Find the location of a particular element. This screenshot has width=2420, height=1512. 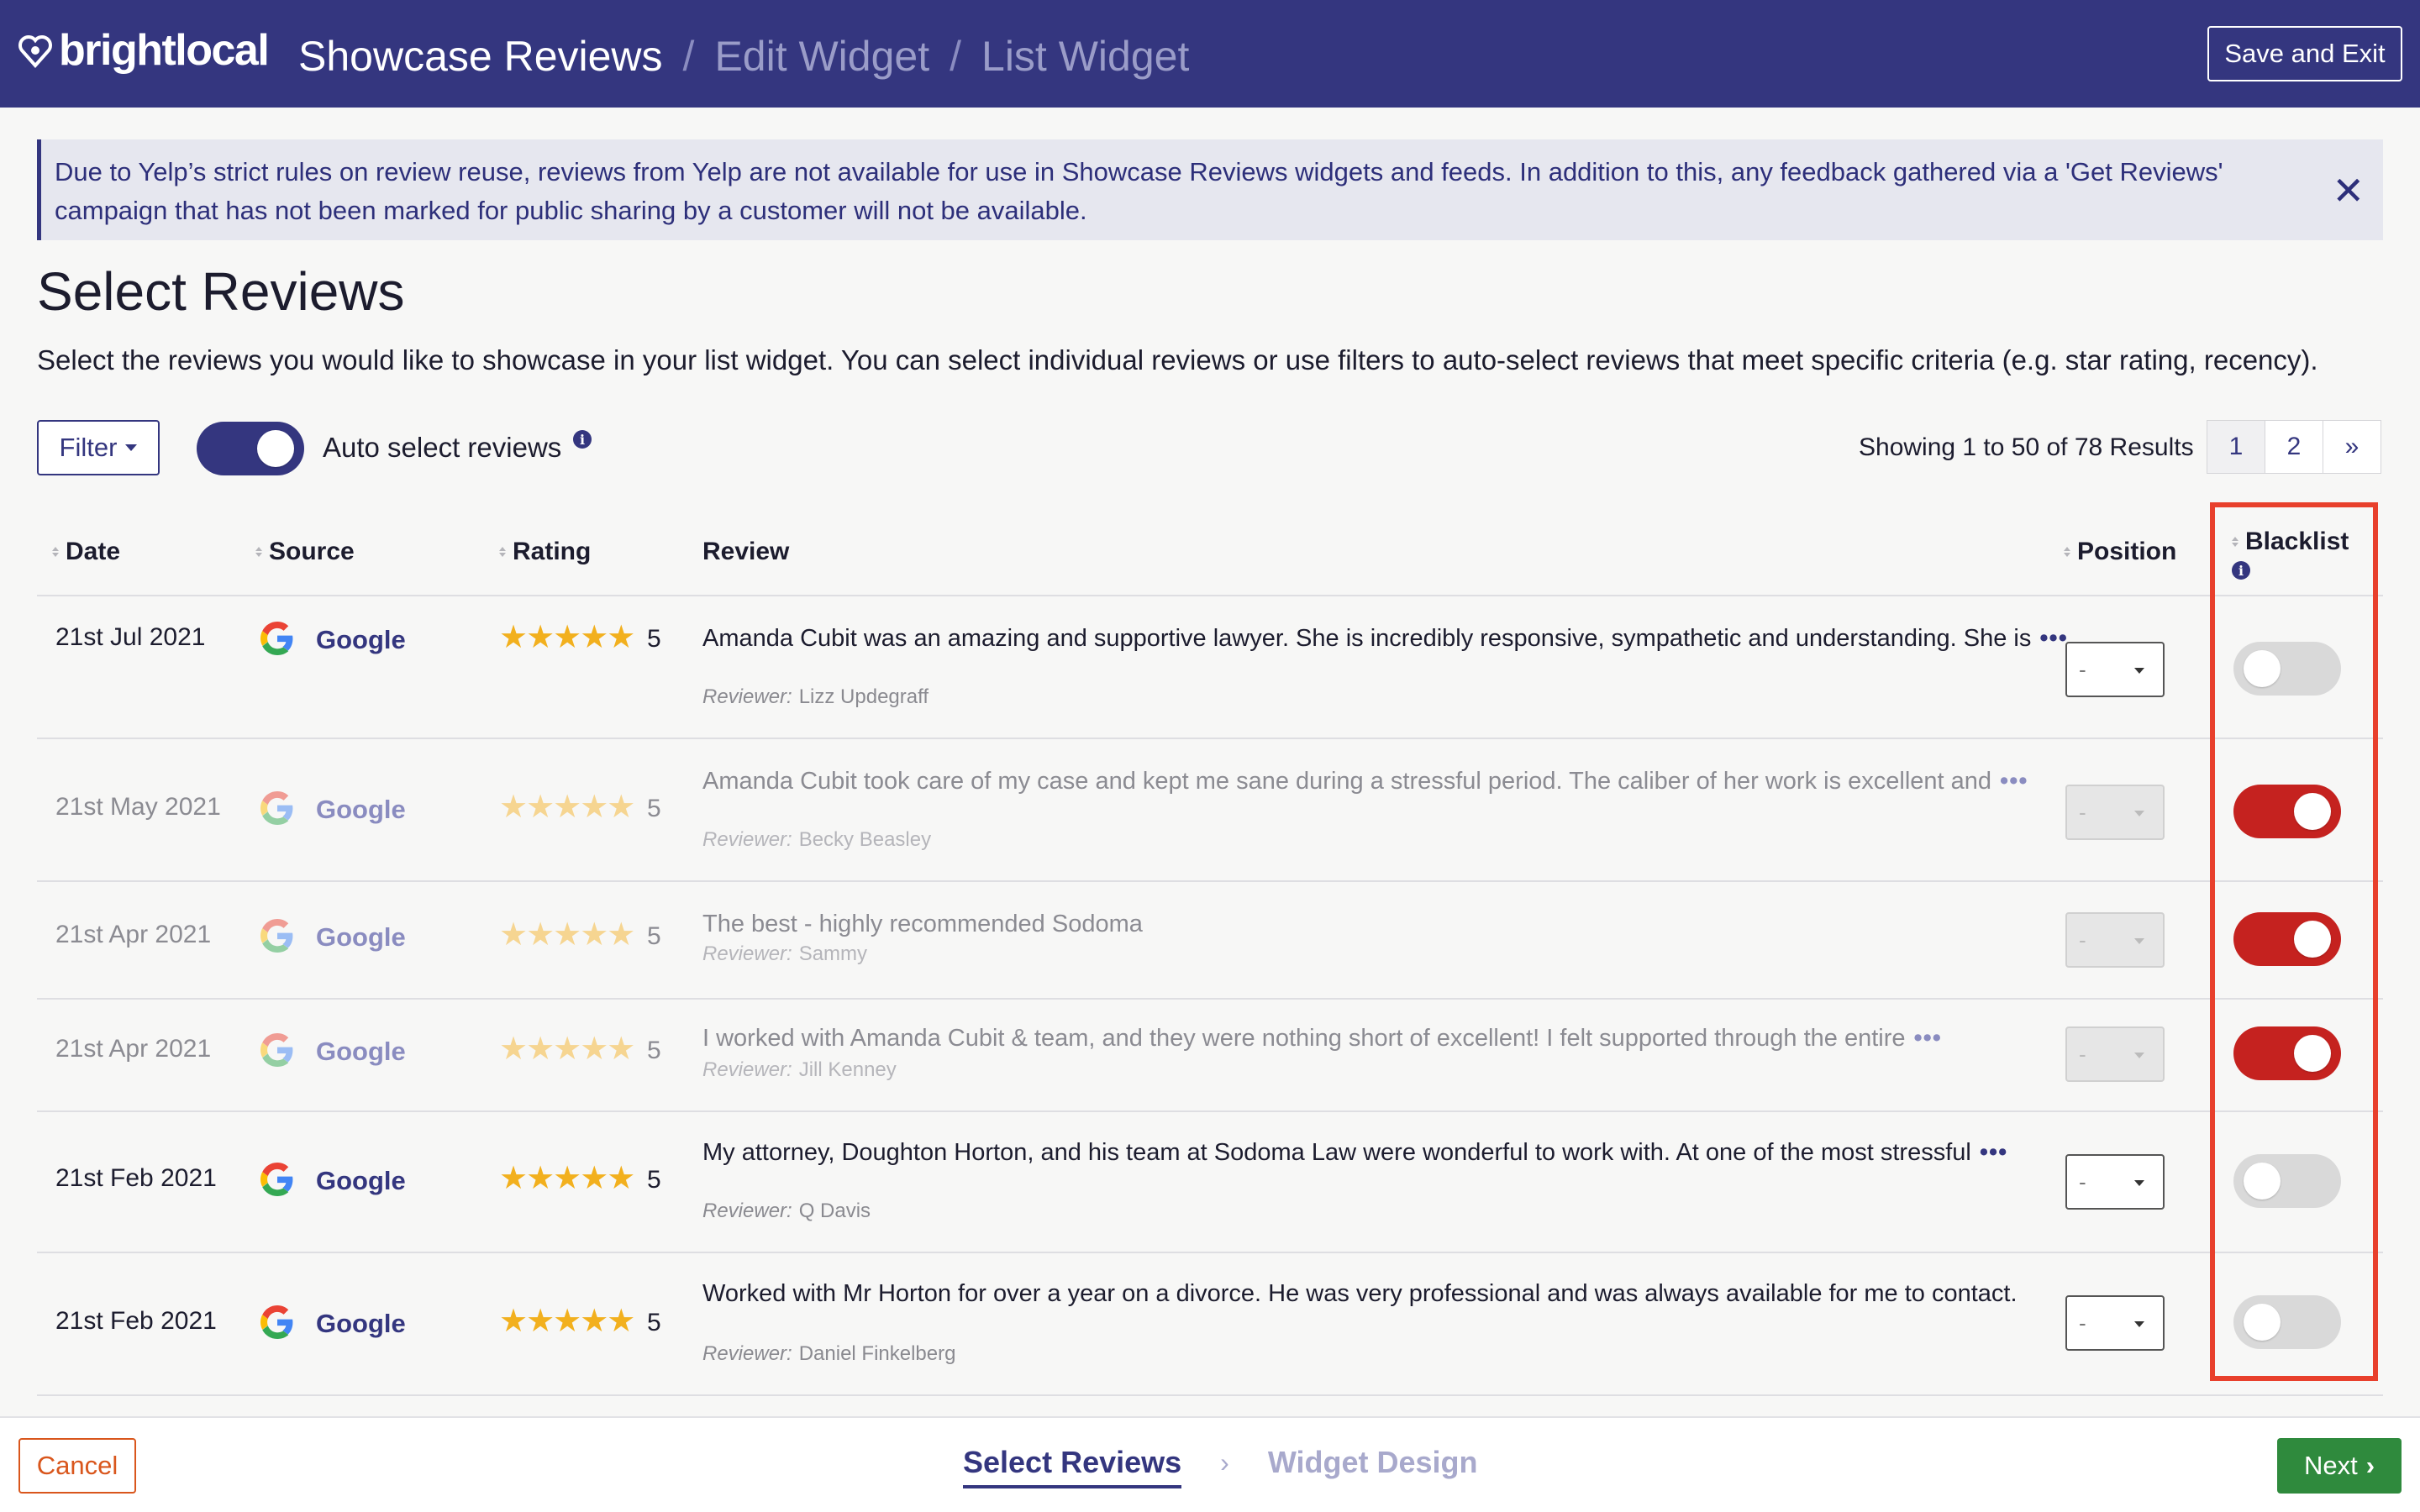

page-1-button: 1 is located at coordinates (2236, 447).